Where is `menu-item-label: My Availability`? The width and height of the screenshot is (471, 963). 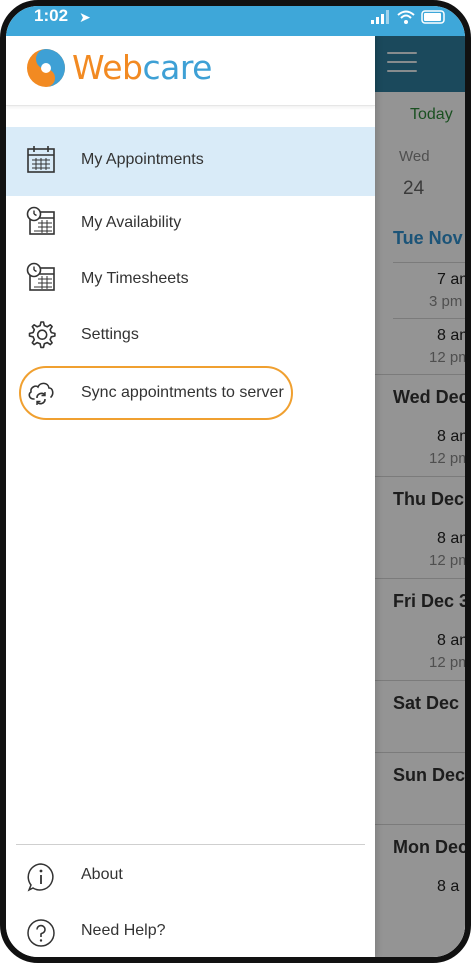 menu-item-label: My Availability is located at coordinates (131, 222).